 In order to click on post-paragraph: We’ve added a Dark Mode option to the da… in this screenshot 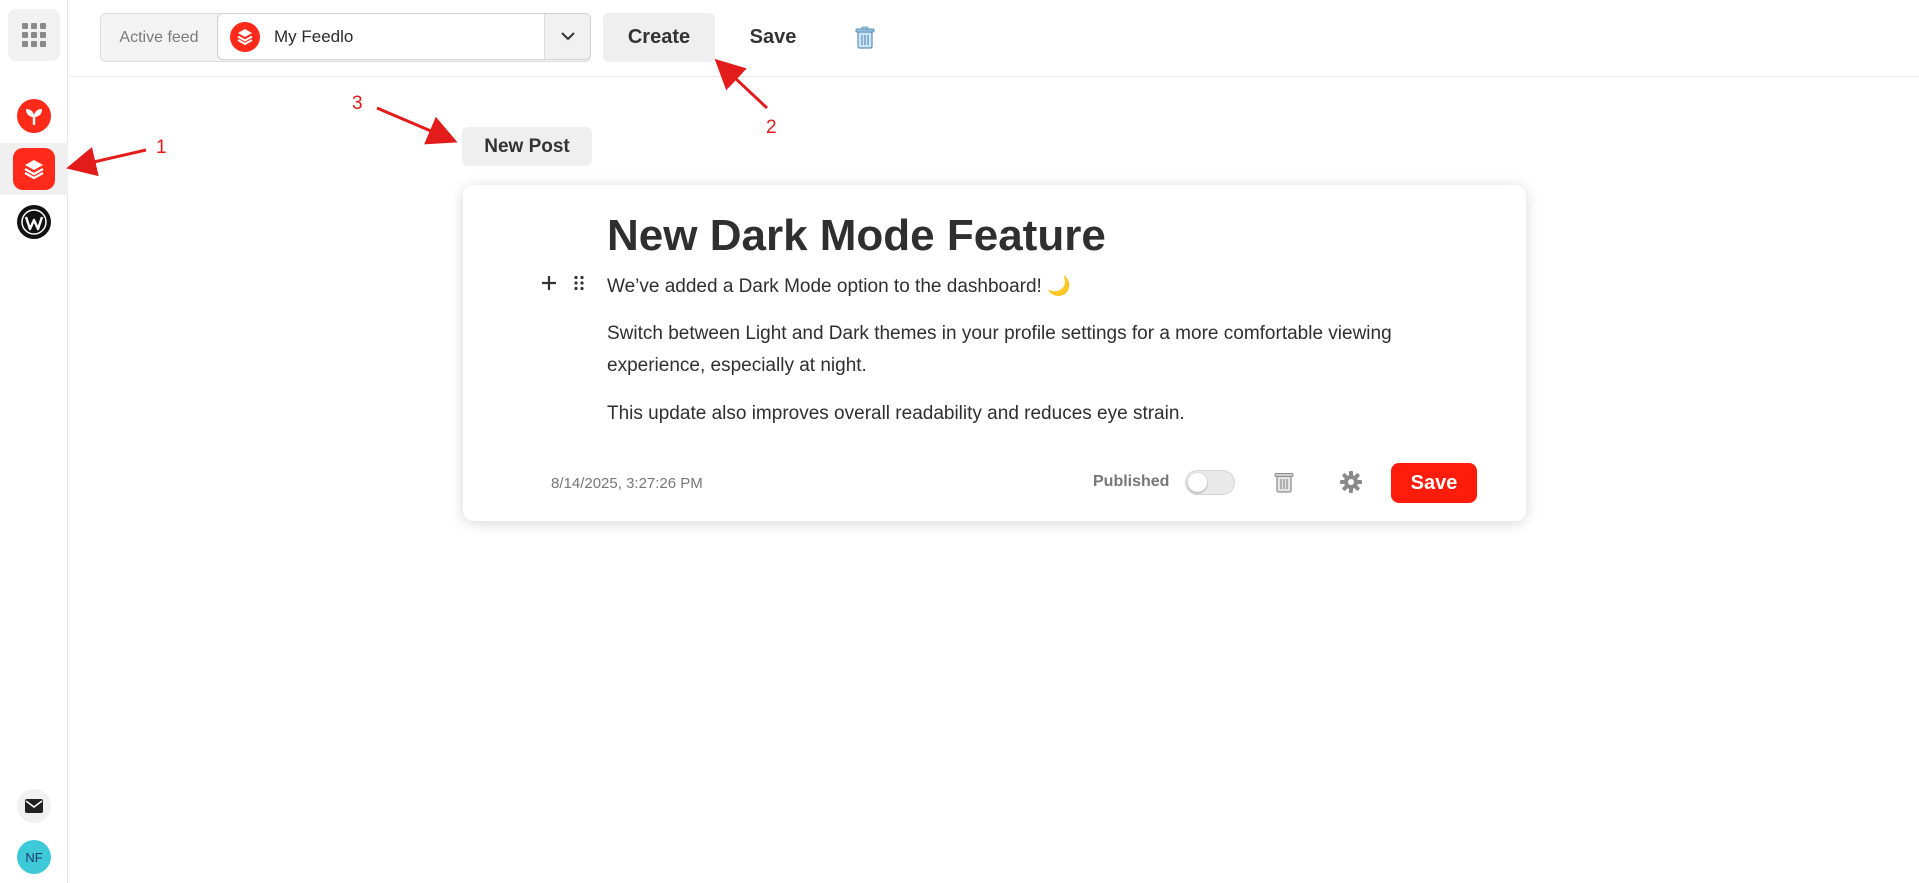, I will do `click(1027, 287)`.